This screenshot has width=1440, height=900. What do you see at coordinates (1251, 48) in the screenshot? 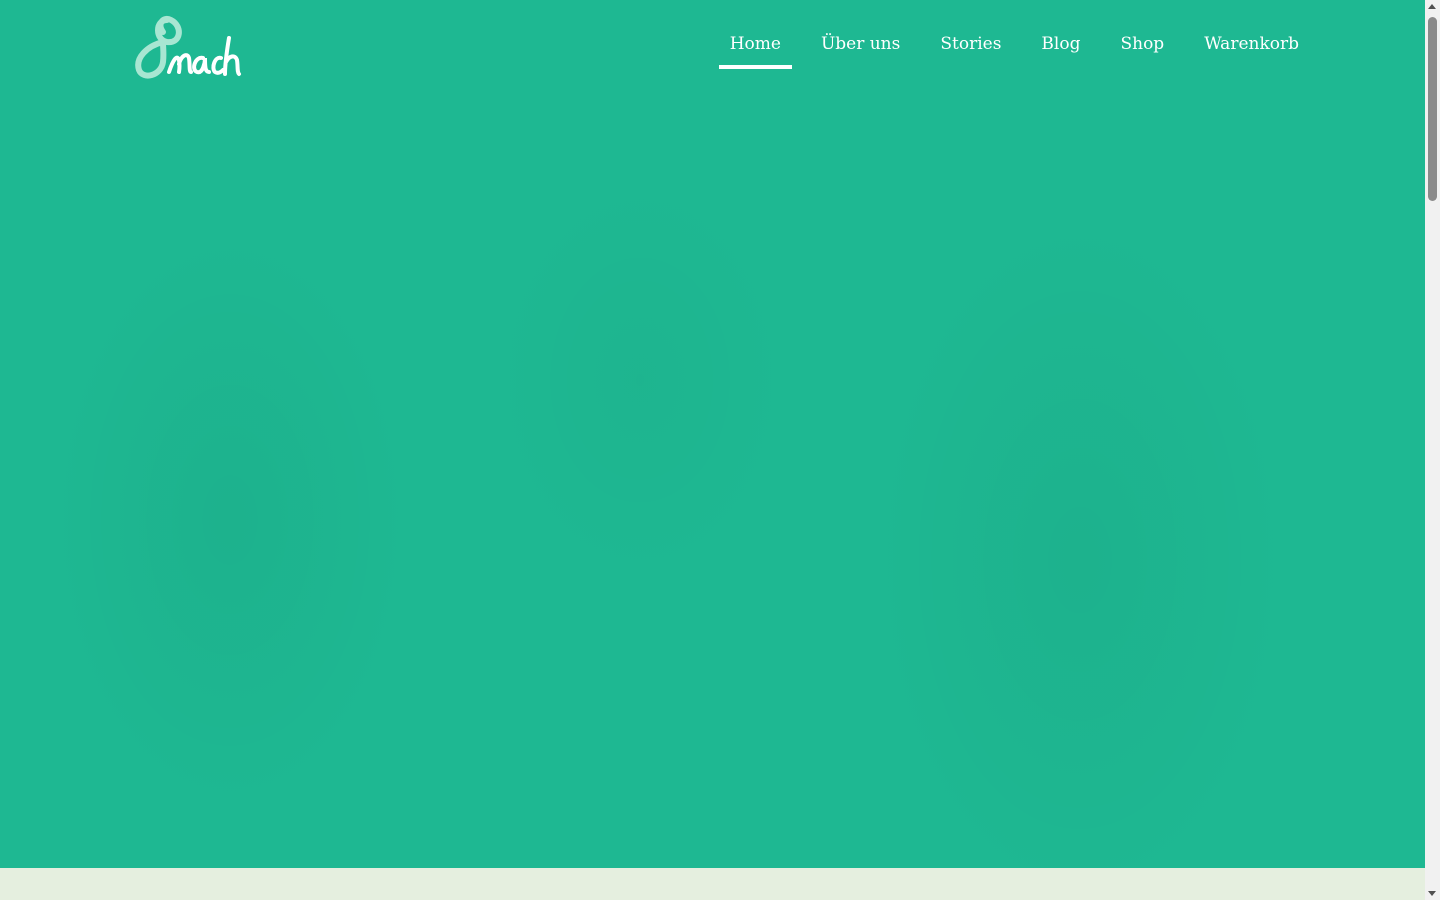
I see `nav-item-warenkorb: Warenkorb` at bounding box center [1251, 48].